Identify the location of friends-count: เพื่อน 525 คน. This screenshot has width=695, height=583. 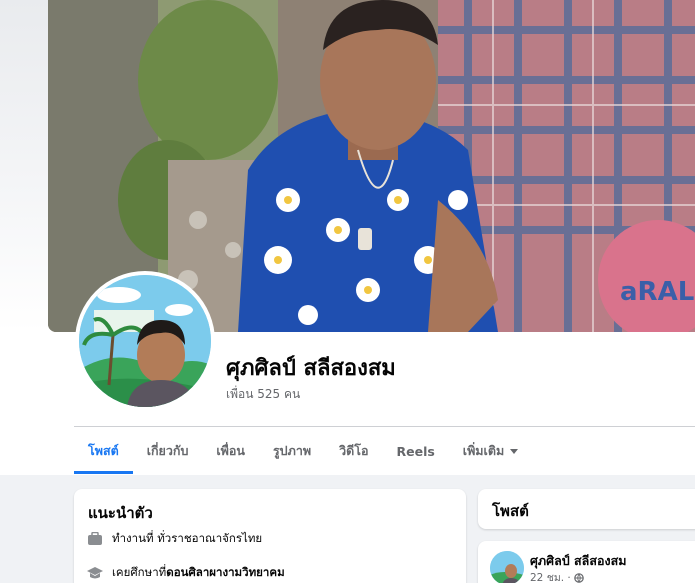
(263, 394).